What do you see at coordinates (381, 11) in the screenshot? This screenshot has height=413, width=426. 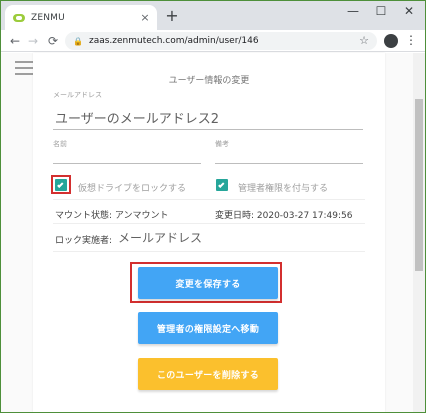 I see `maximize-button: ☐` at bounding box center [381, 11].